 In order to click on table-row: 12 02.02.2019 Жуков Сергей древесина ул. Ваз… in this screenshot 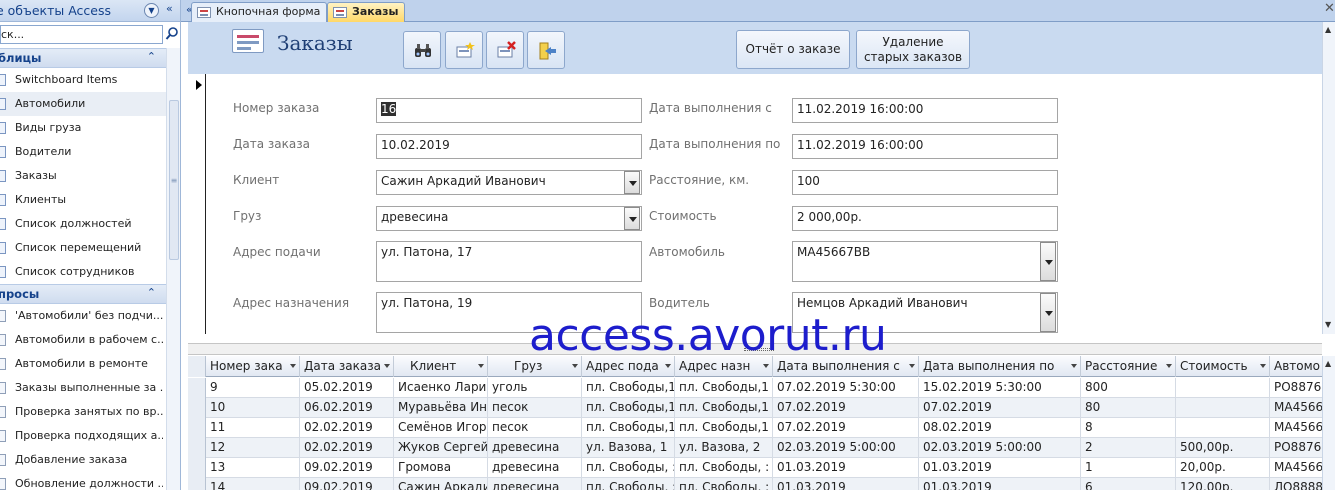, I will do `click(755, 448)`.